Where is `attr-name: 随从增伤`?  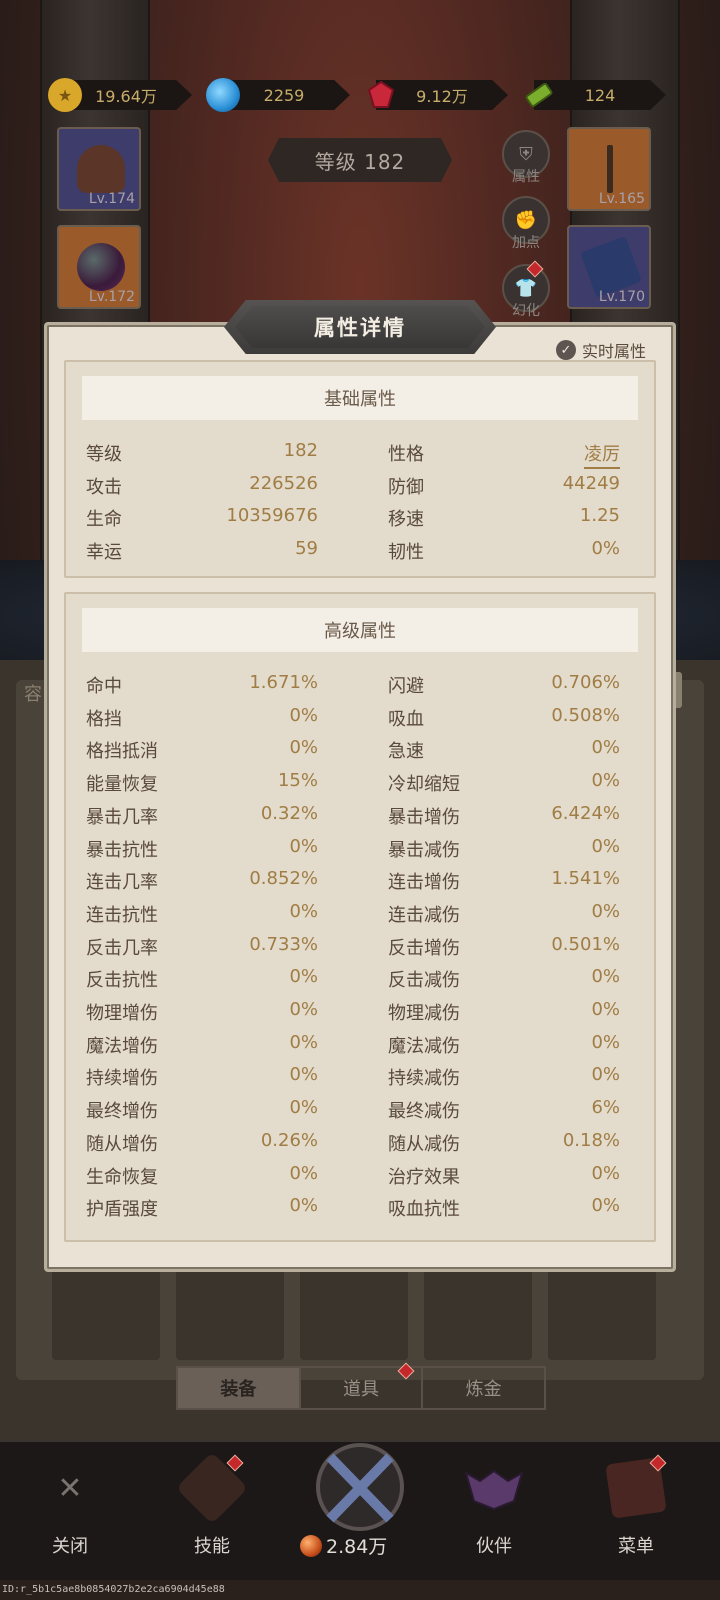 attr-name: 随从增伤 is located at coordinates (122, 1144).